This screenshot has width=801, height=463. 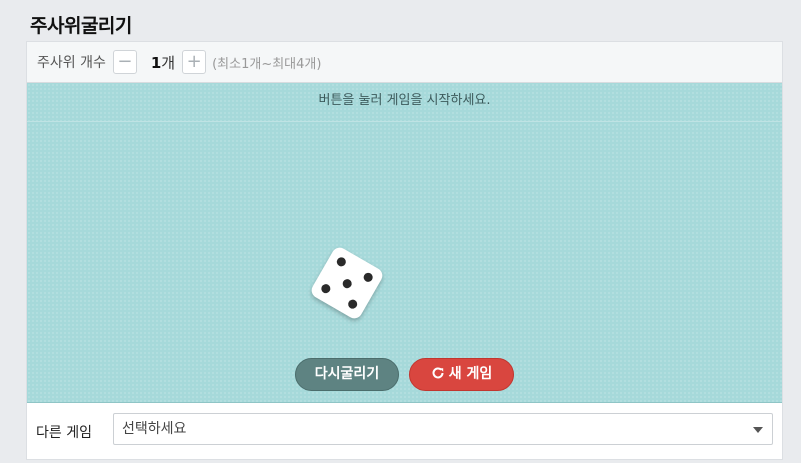 I want to click on increment-button: +, so click(x=194, y=62).